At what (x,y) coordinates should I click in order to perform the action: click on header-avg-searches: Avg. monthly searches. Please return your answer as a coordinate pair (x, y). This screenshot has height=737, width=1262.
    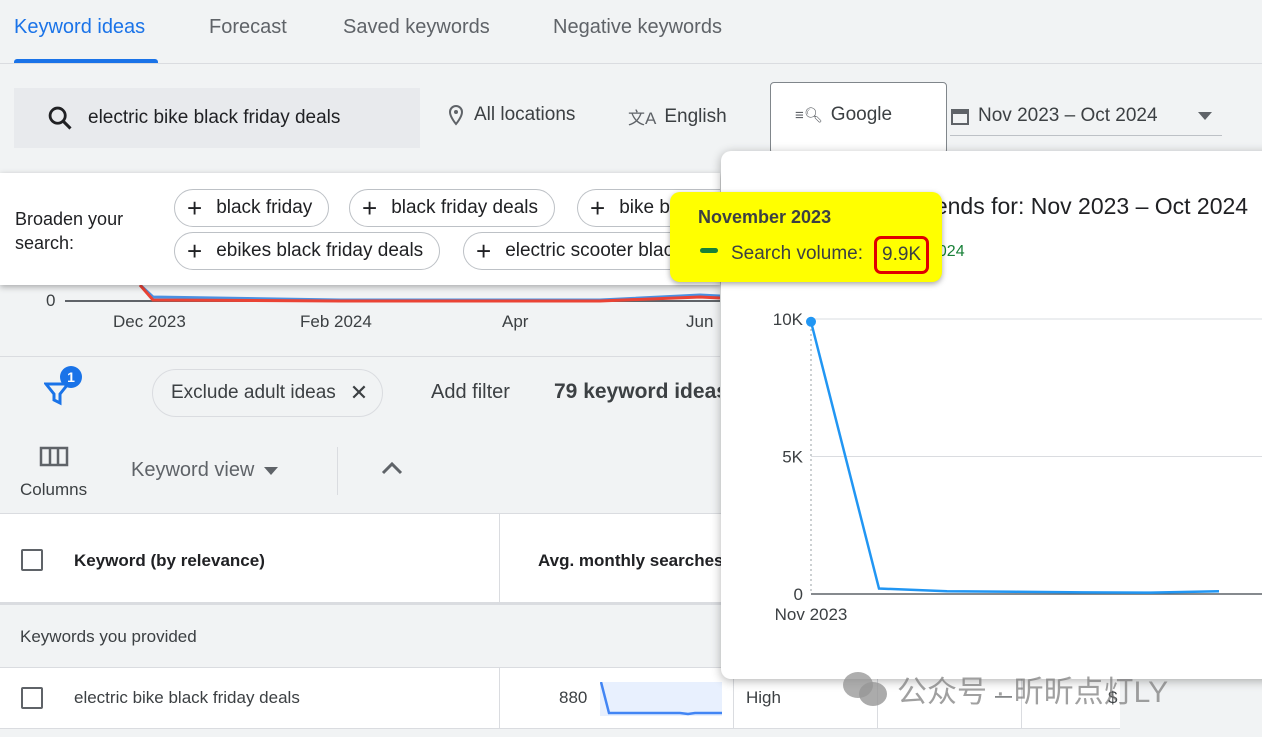
    Looking at the image, I should click on (631, 561).